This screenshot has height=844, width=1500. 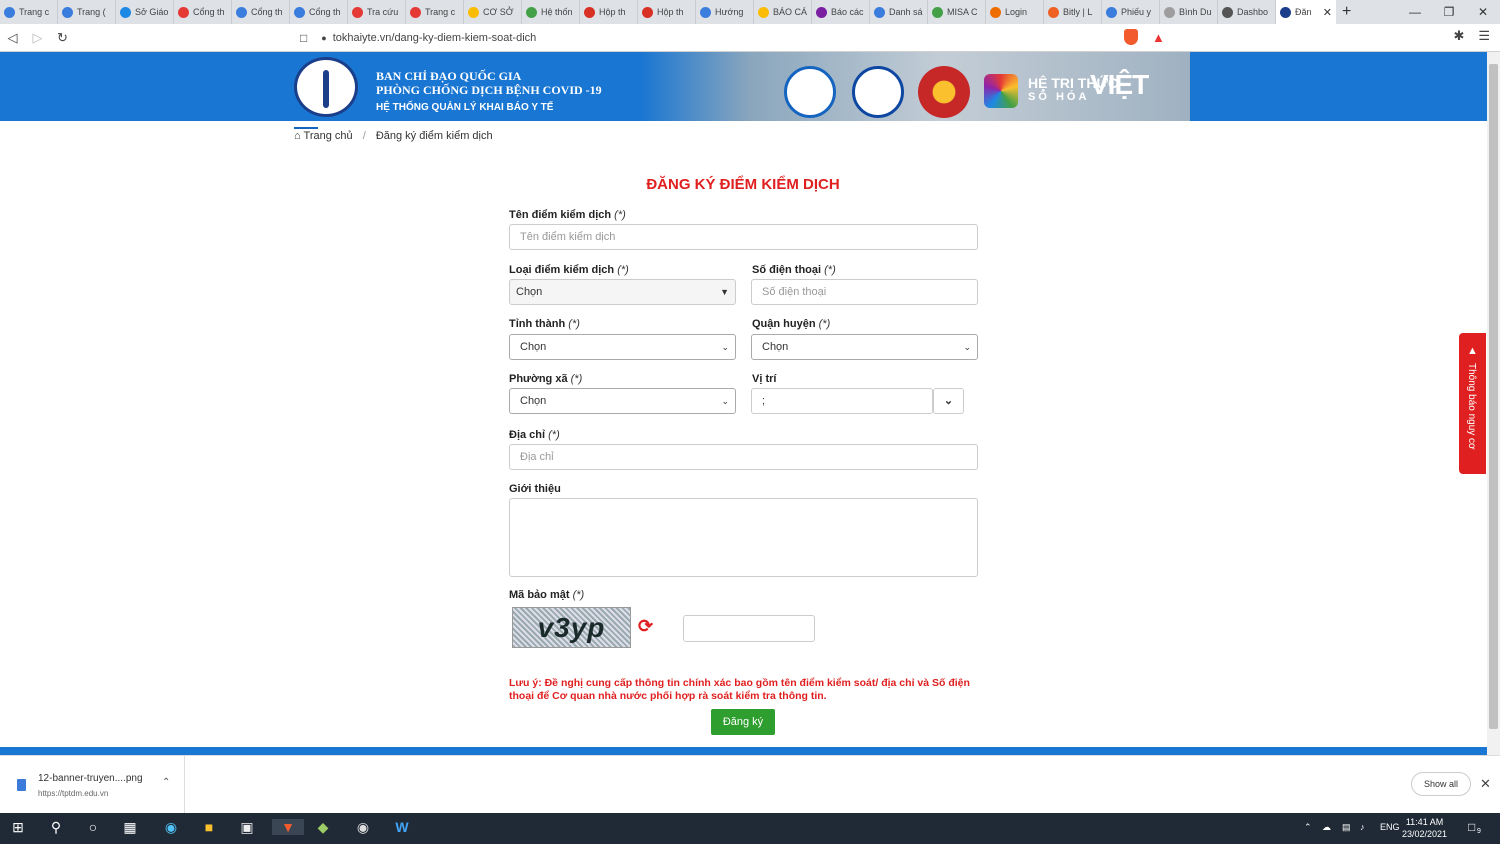 I want to click on network-icon: ▤, so click(x=1346, y=827).